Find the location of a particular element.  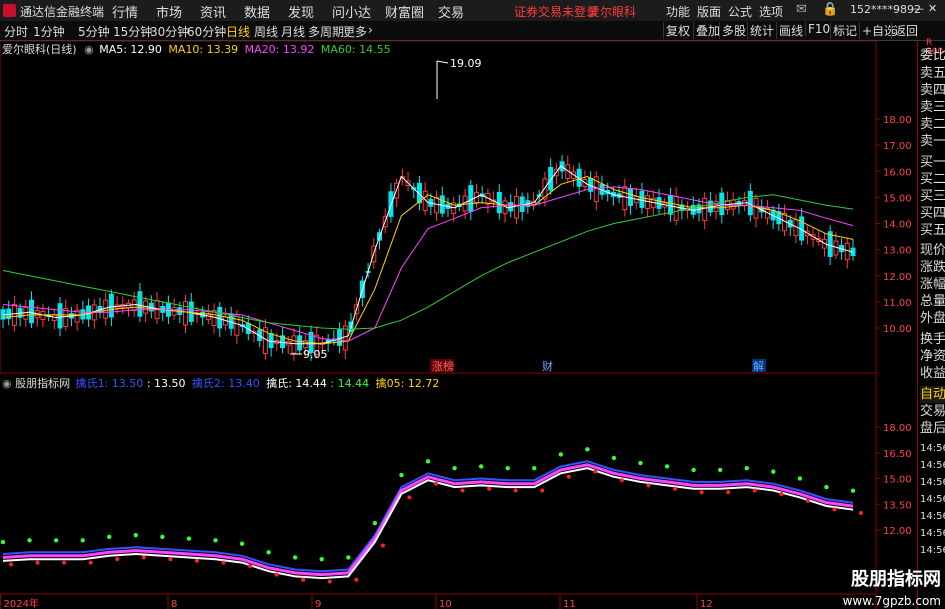

menu-item-data: 数据 is located at coordinates (257, 11).